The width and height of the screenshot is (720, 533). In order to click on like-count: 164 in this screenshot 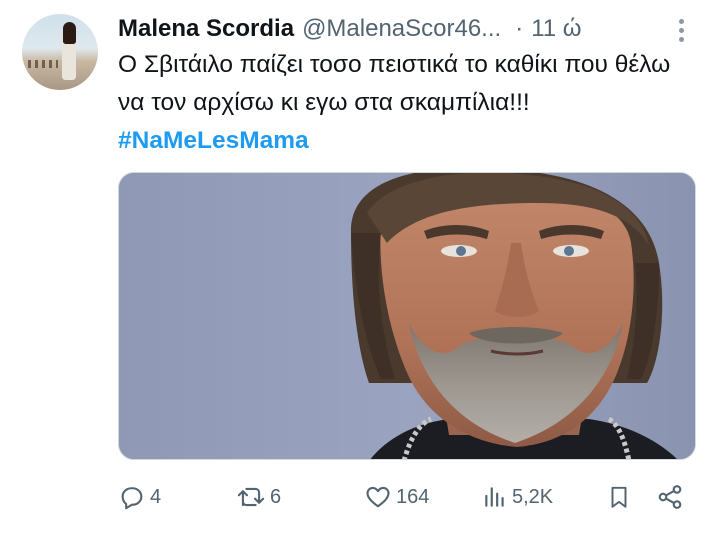, I will do `click(413, 496)`.